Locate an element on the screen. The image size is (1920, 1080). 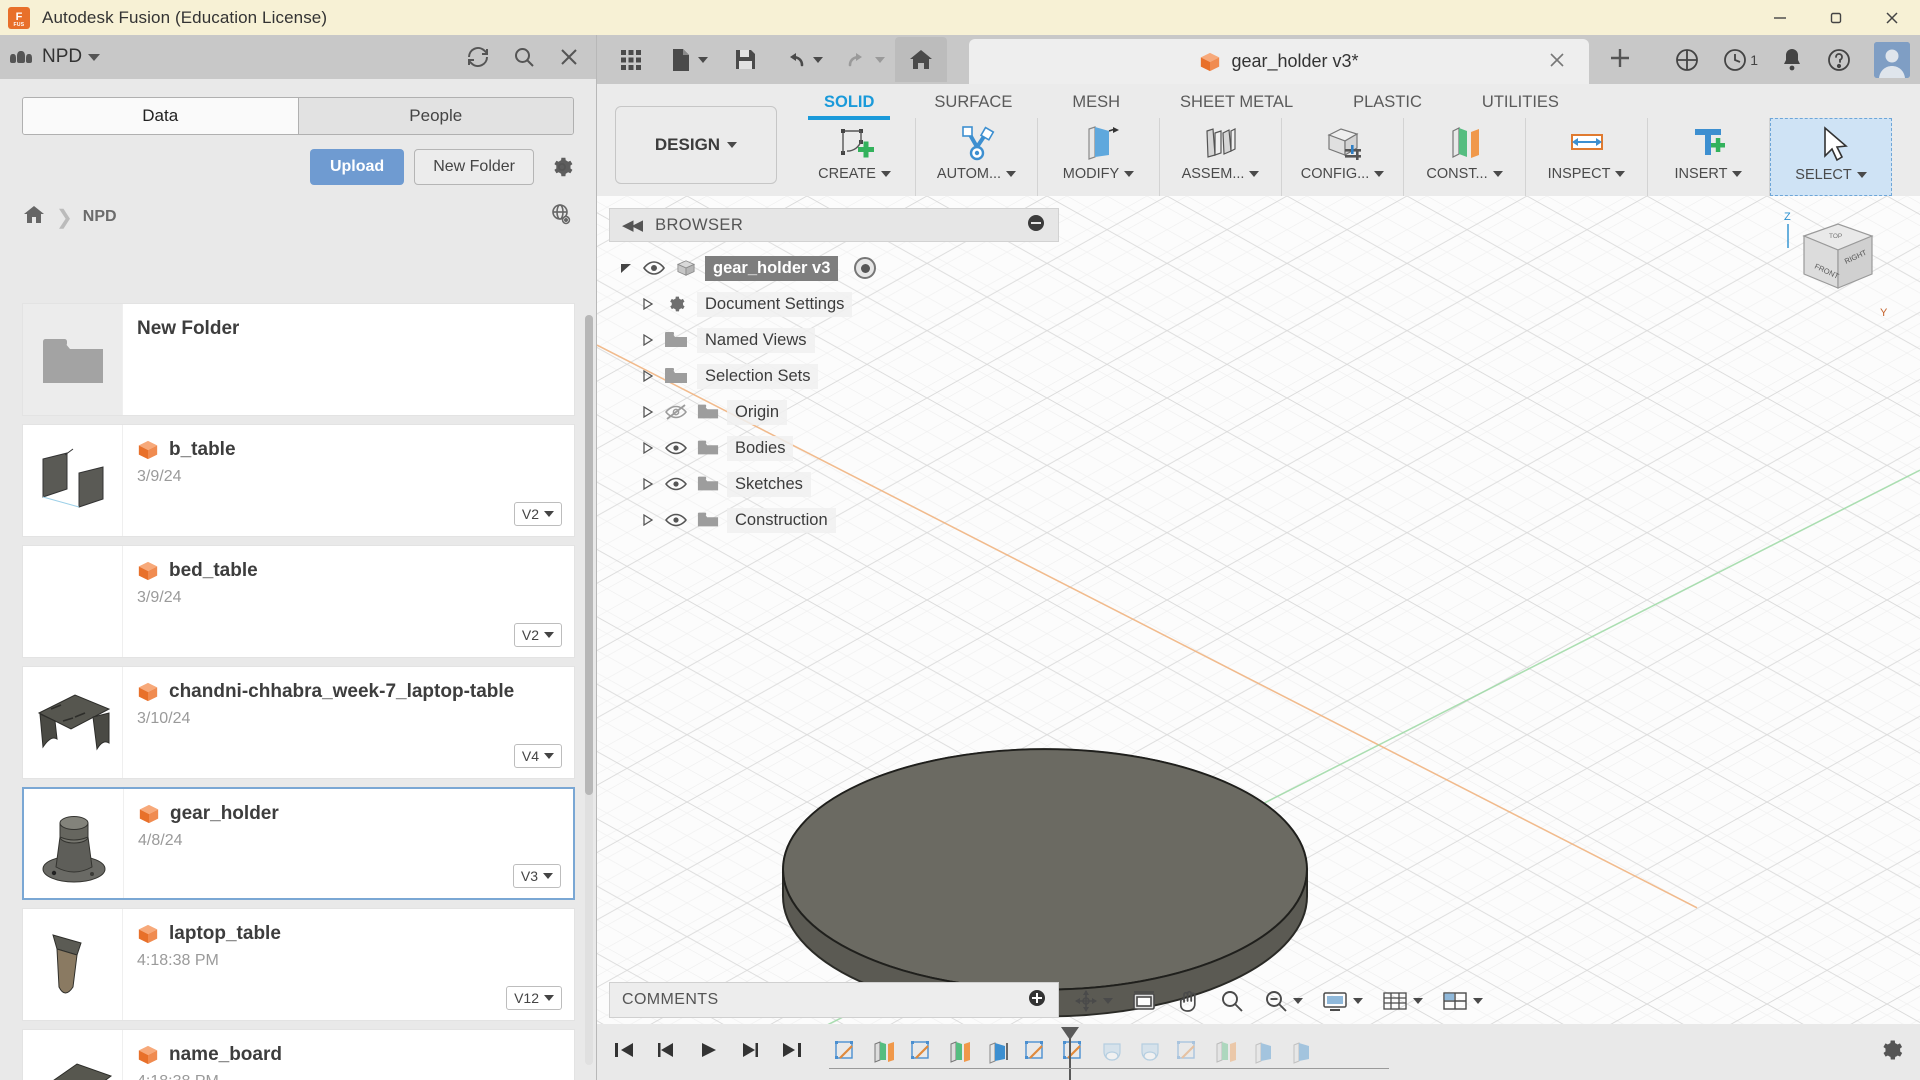
workspace-selector-button: DESIGN is located at coordinates (696, 145).